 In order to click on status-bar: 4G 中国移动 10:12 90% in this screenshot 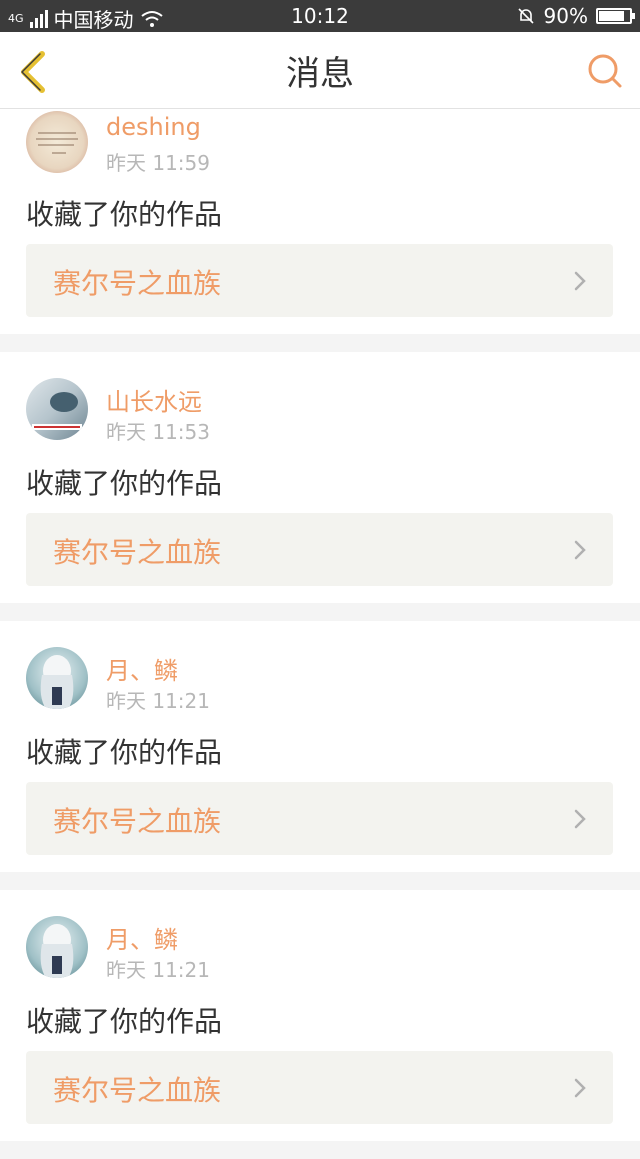, I will do `click(320, 16)`.